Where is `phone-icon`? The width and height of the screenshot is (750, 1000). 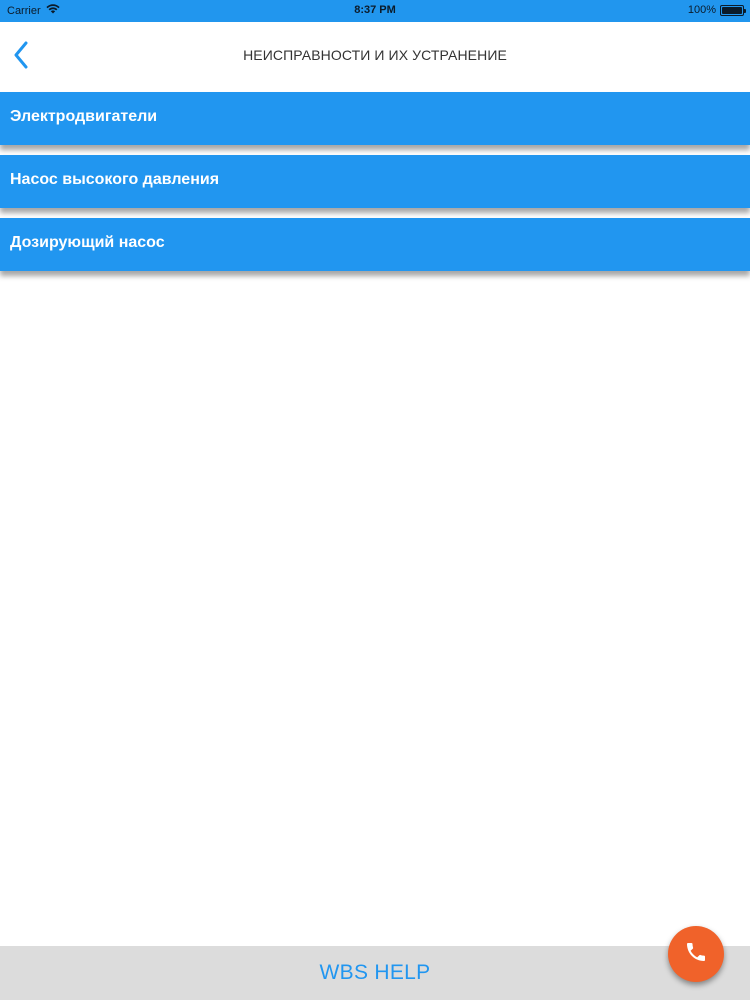
phone-icon is located at coordinates (696, 954).